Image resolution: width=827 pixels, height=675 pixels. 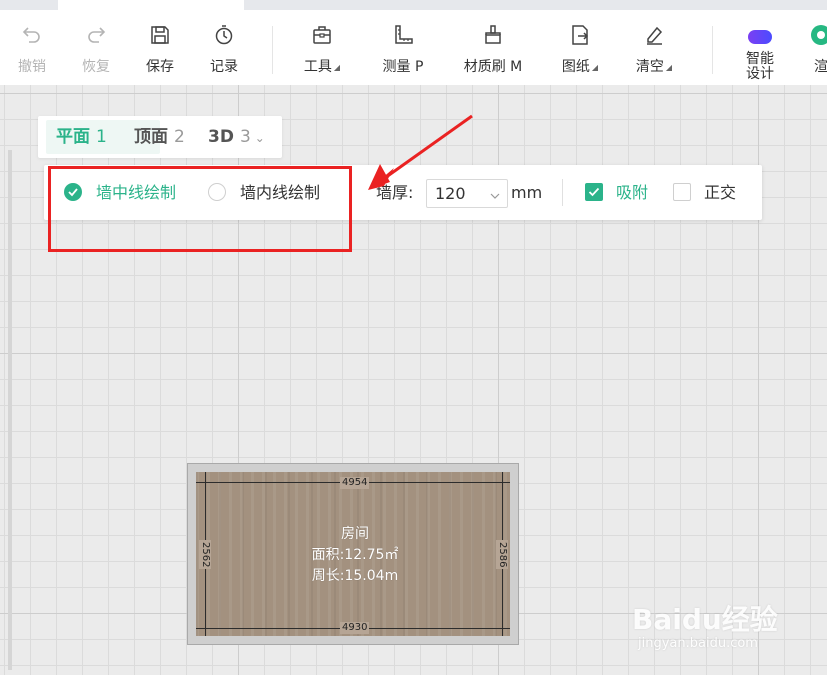 I want to click on history-button: 记录, so click(x=224, y=47).